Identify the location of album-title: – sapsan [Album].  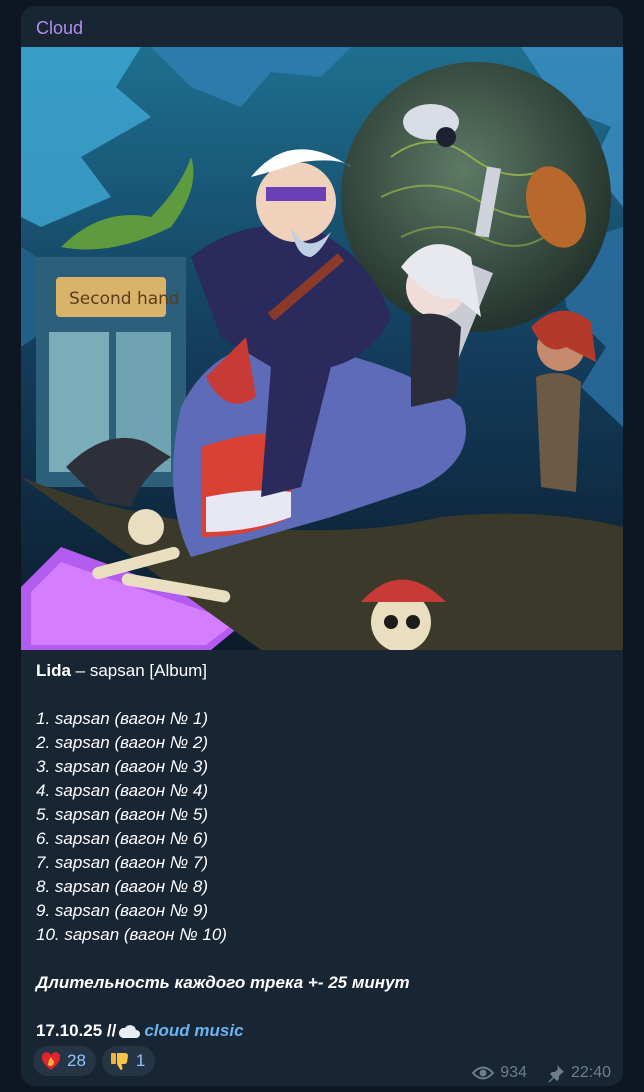
(139, 670).